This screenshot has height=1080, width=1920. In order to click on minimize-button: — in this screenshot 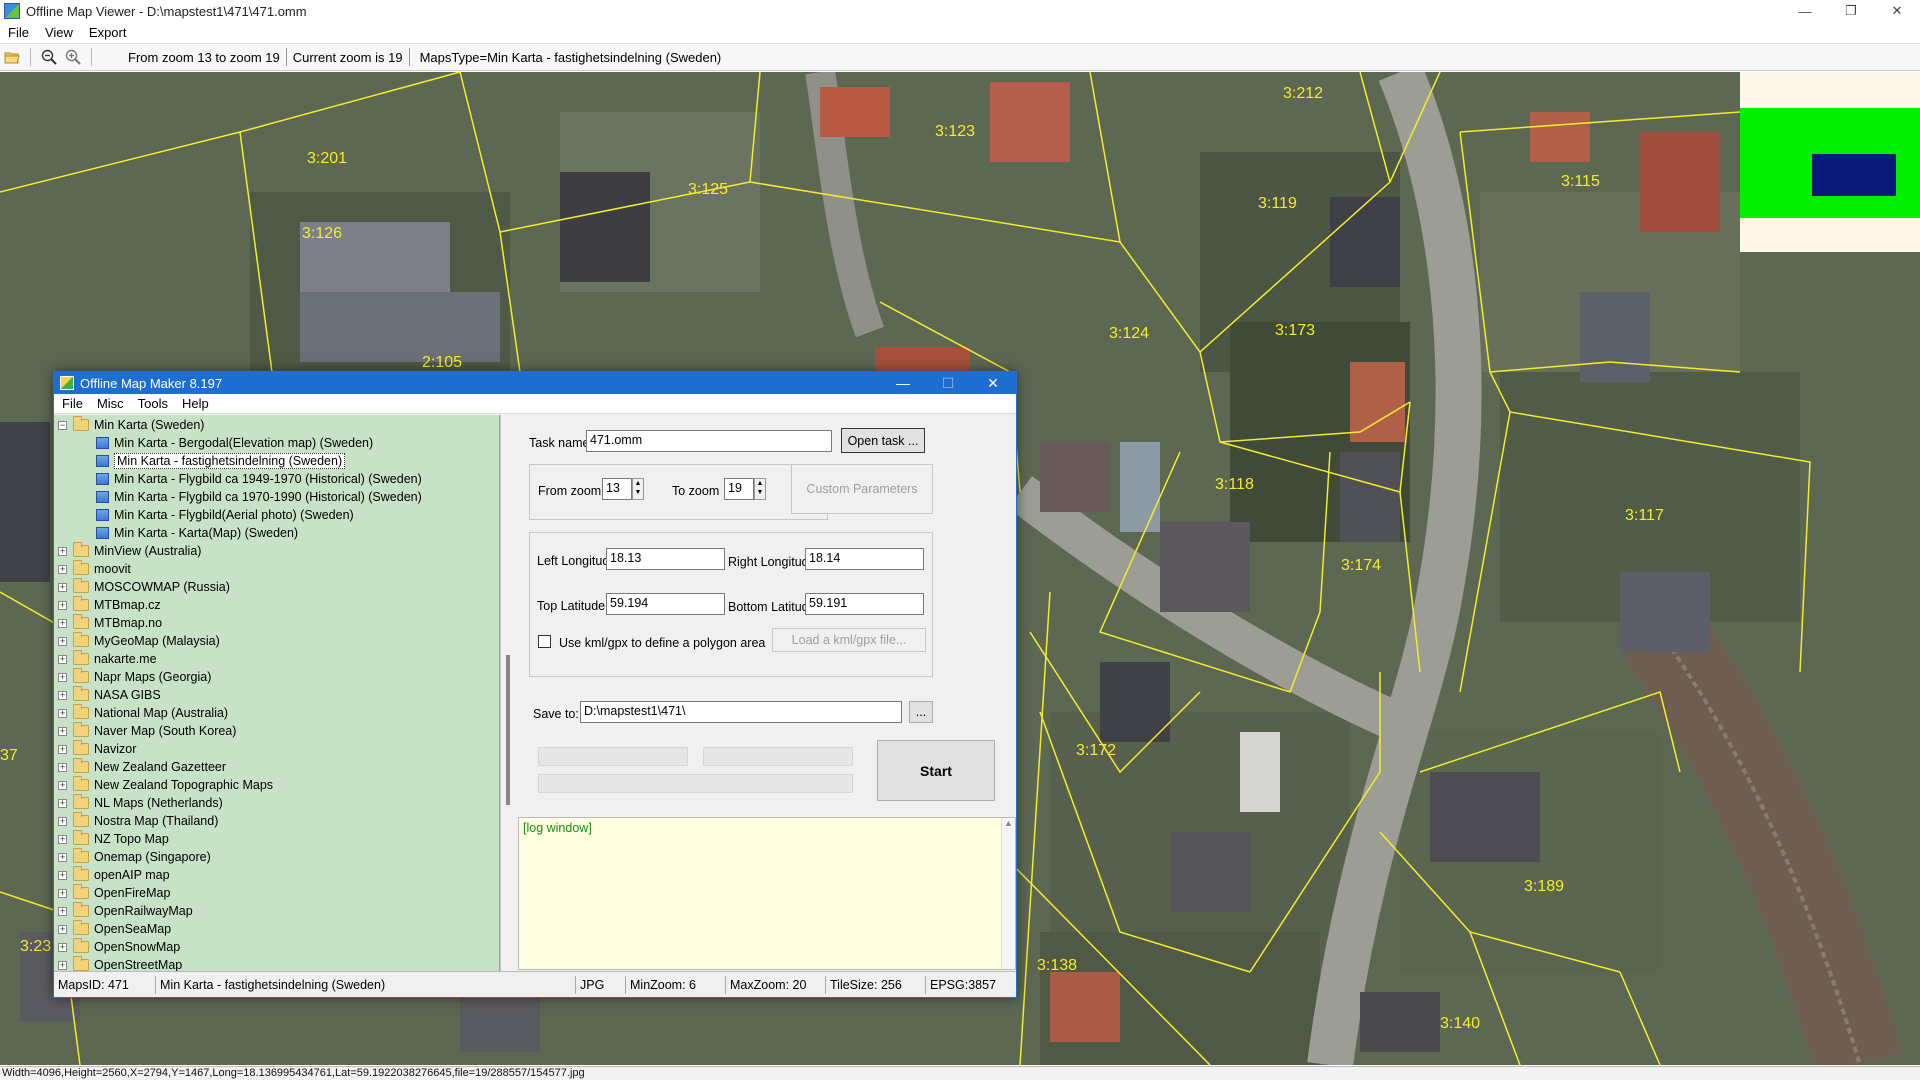, I will do `click(1805, 11)`.